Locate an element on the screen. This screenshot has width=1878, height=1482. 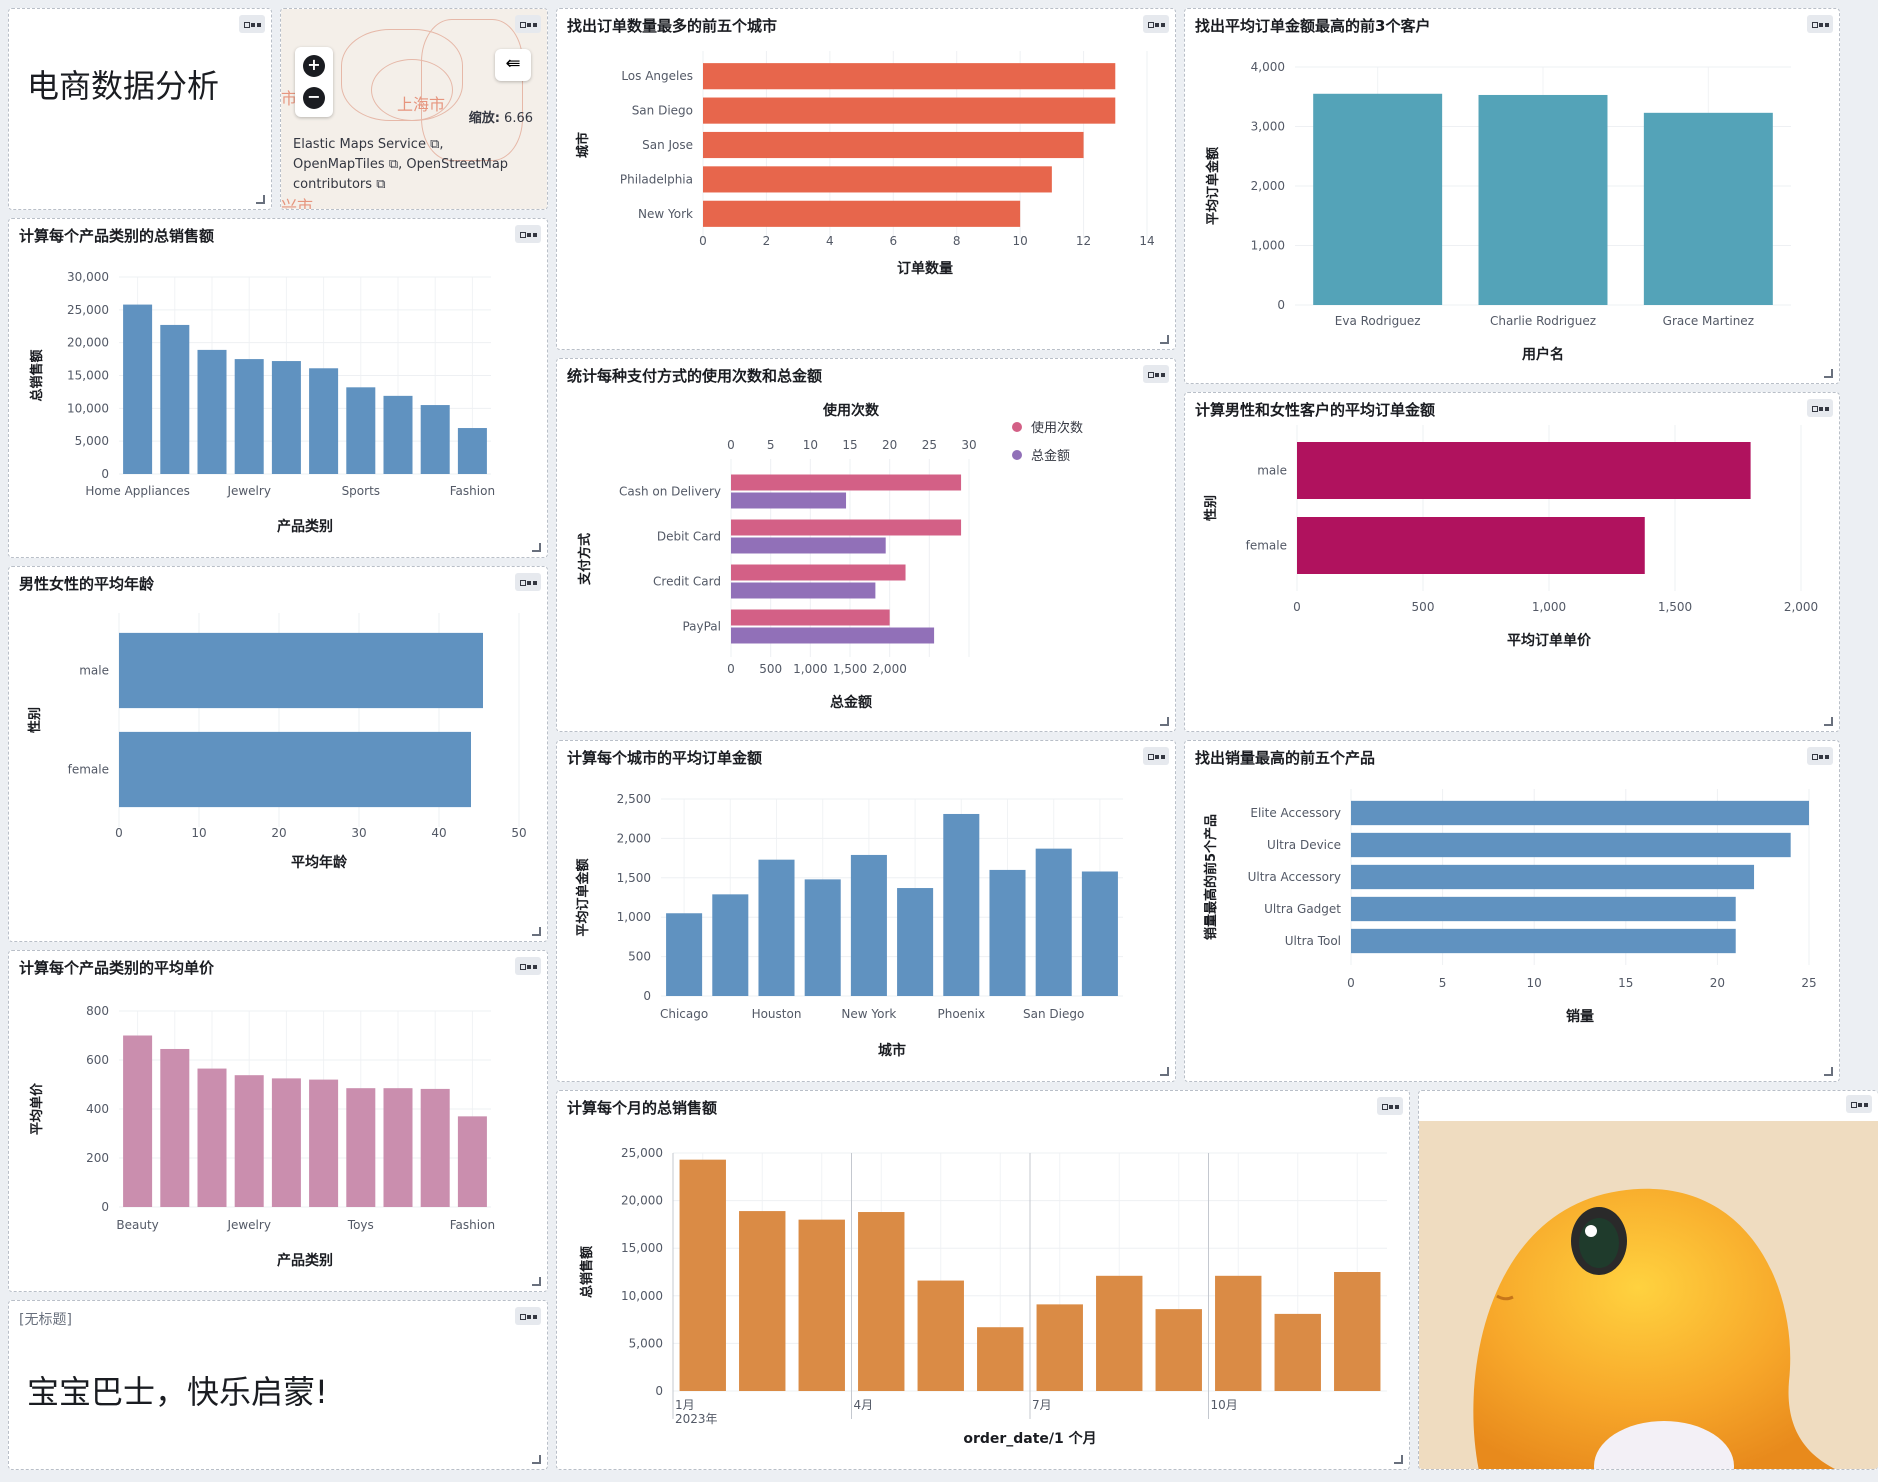
x-tick-label: 2 is located at coordinates (767, 241).